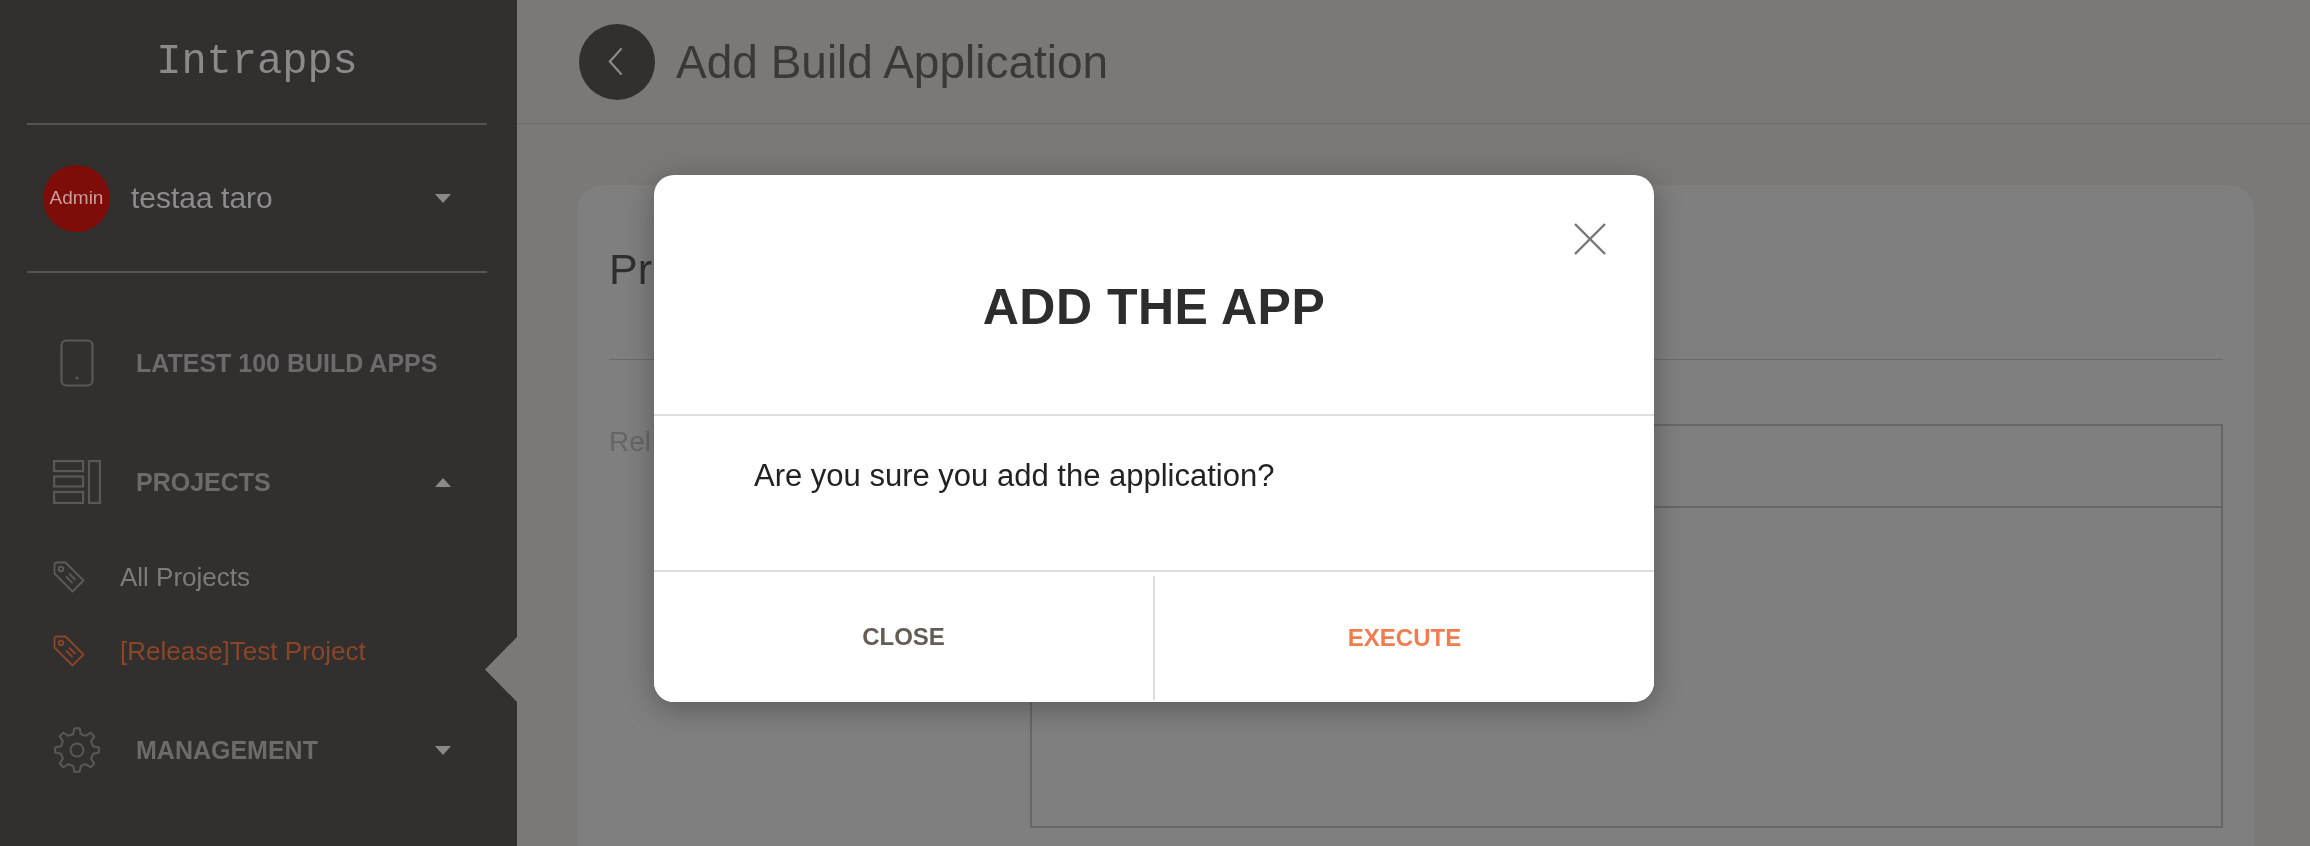 The height and width of the screenshot is (846, 2310). What do you see at coordinates (77, 363) in the screenshot?
I see `phone-icon` at bounding box center [77, 363].